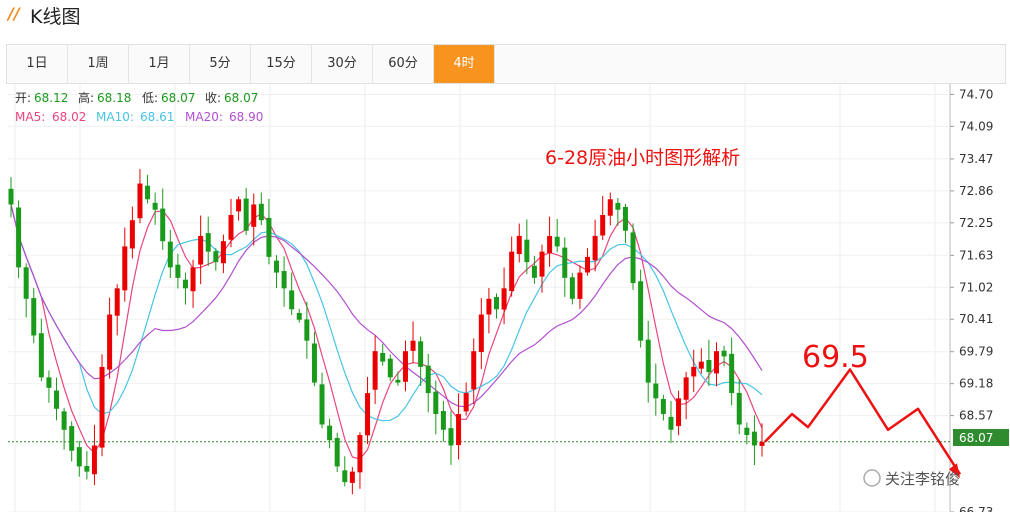 This screenshot has width=1010, height=512. Describe the element at coordinates (30, 117) in the screenshot. I see `ma5-label: MA5:` at that location.